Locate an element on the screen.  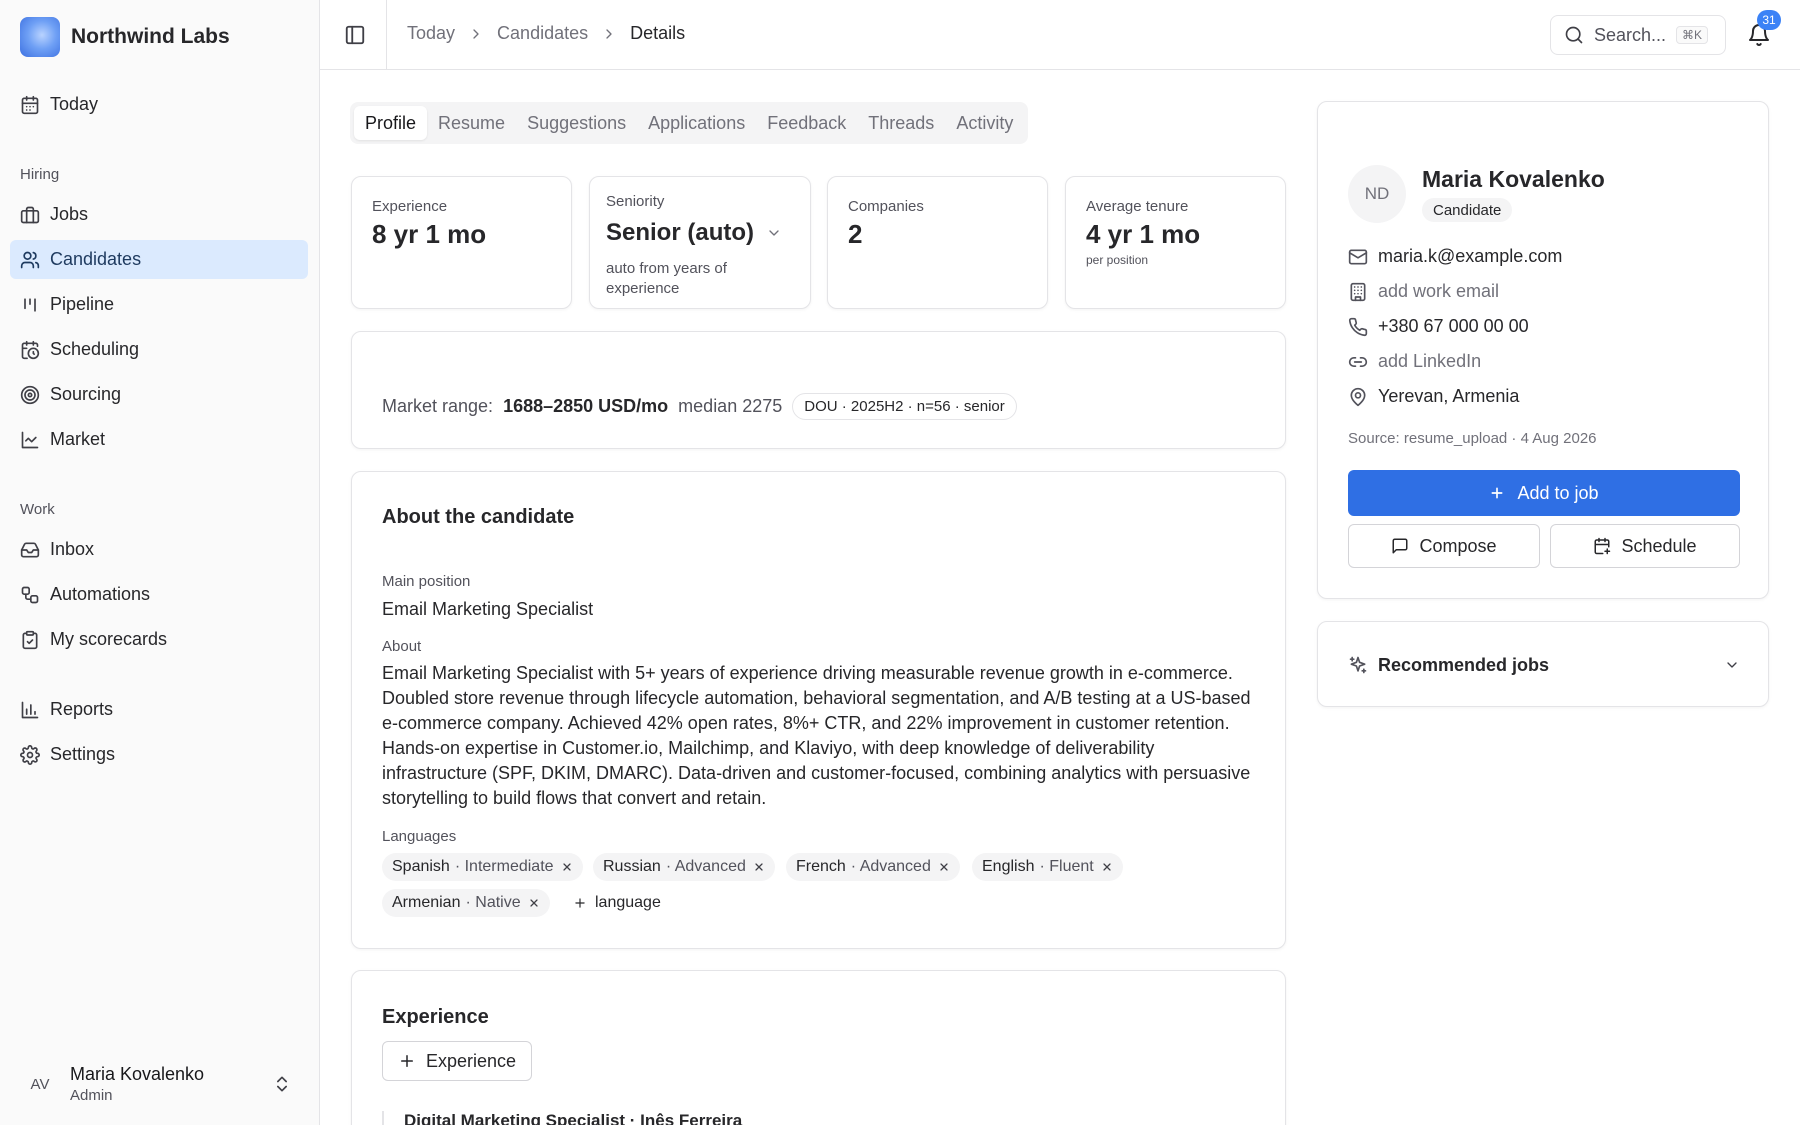
inbox-icon is located at coordinates (30, 549).